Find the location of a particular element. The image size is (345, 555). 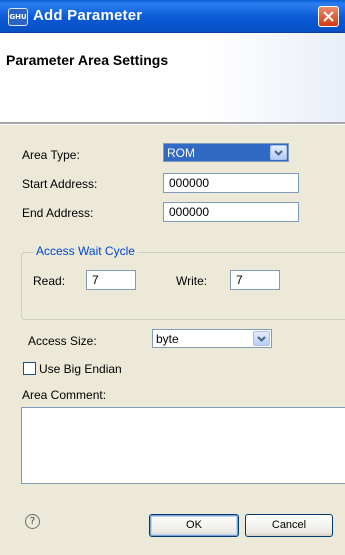

big-endian-checkbox is located at coordinates (29, 368).